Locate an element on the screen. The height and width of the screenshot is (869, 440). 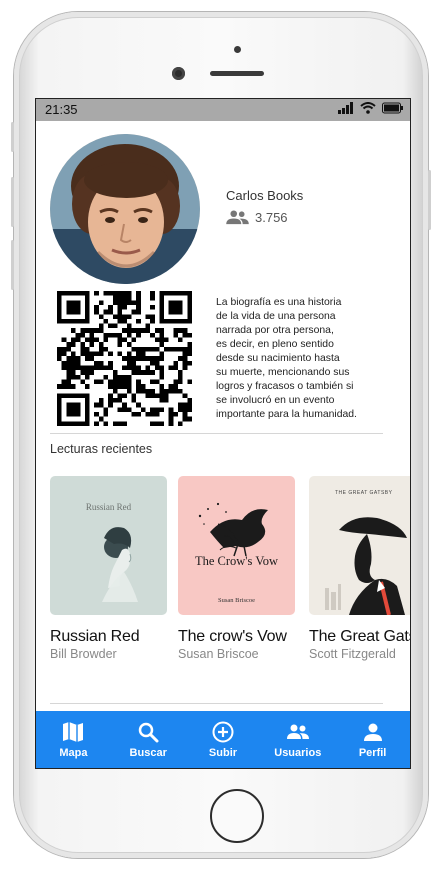
cover-author: Susan Briscoe is located at coordinates (236, 600).